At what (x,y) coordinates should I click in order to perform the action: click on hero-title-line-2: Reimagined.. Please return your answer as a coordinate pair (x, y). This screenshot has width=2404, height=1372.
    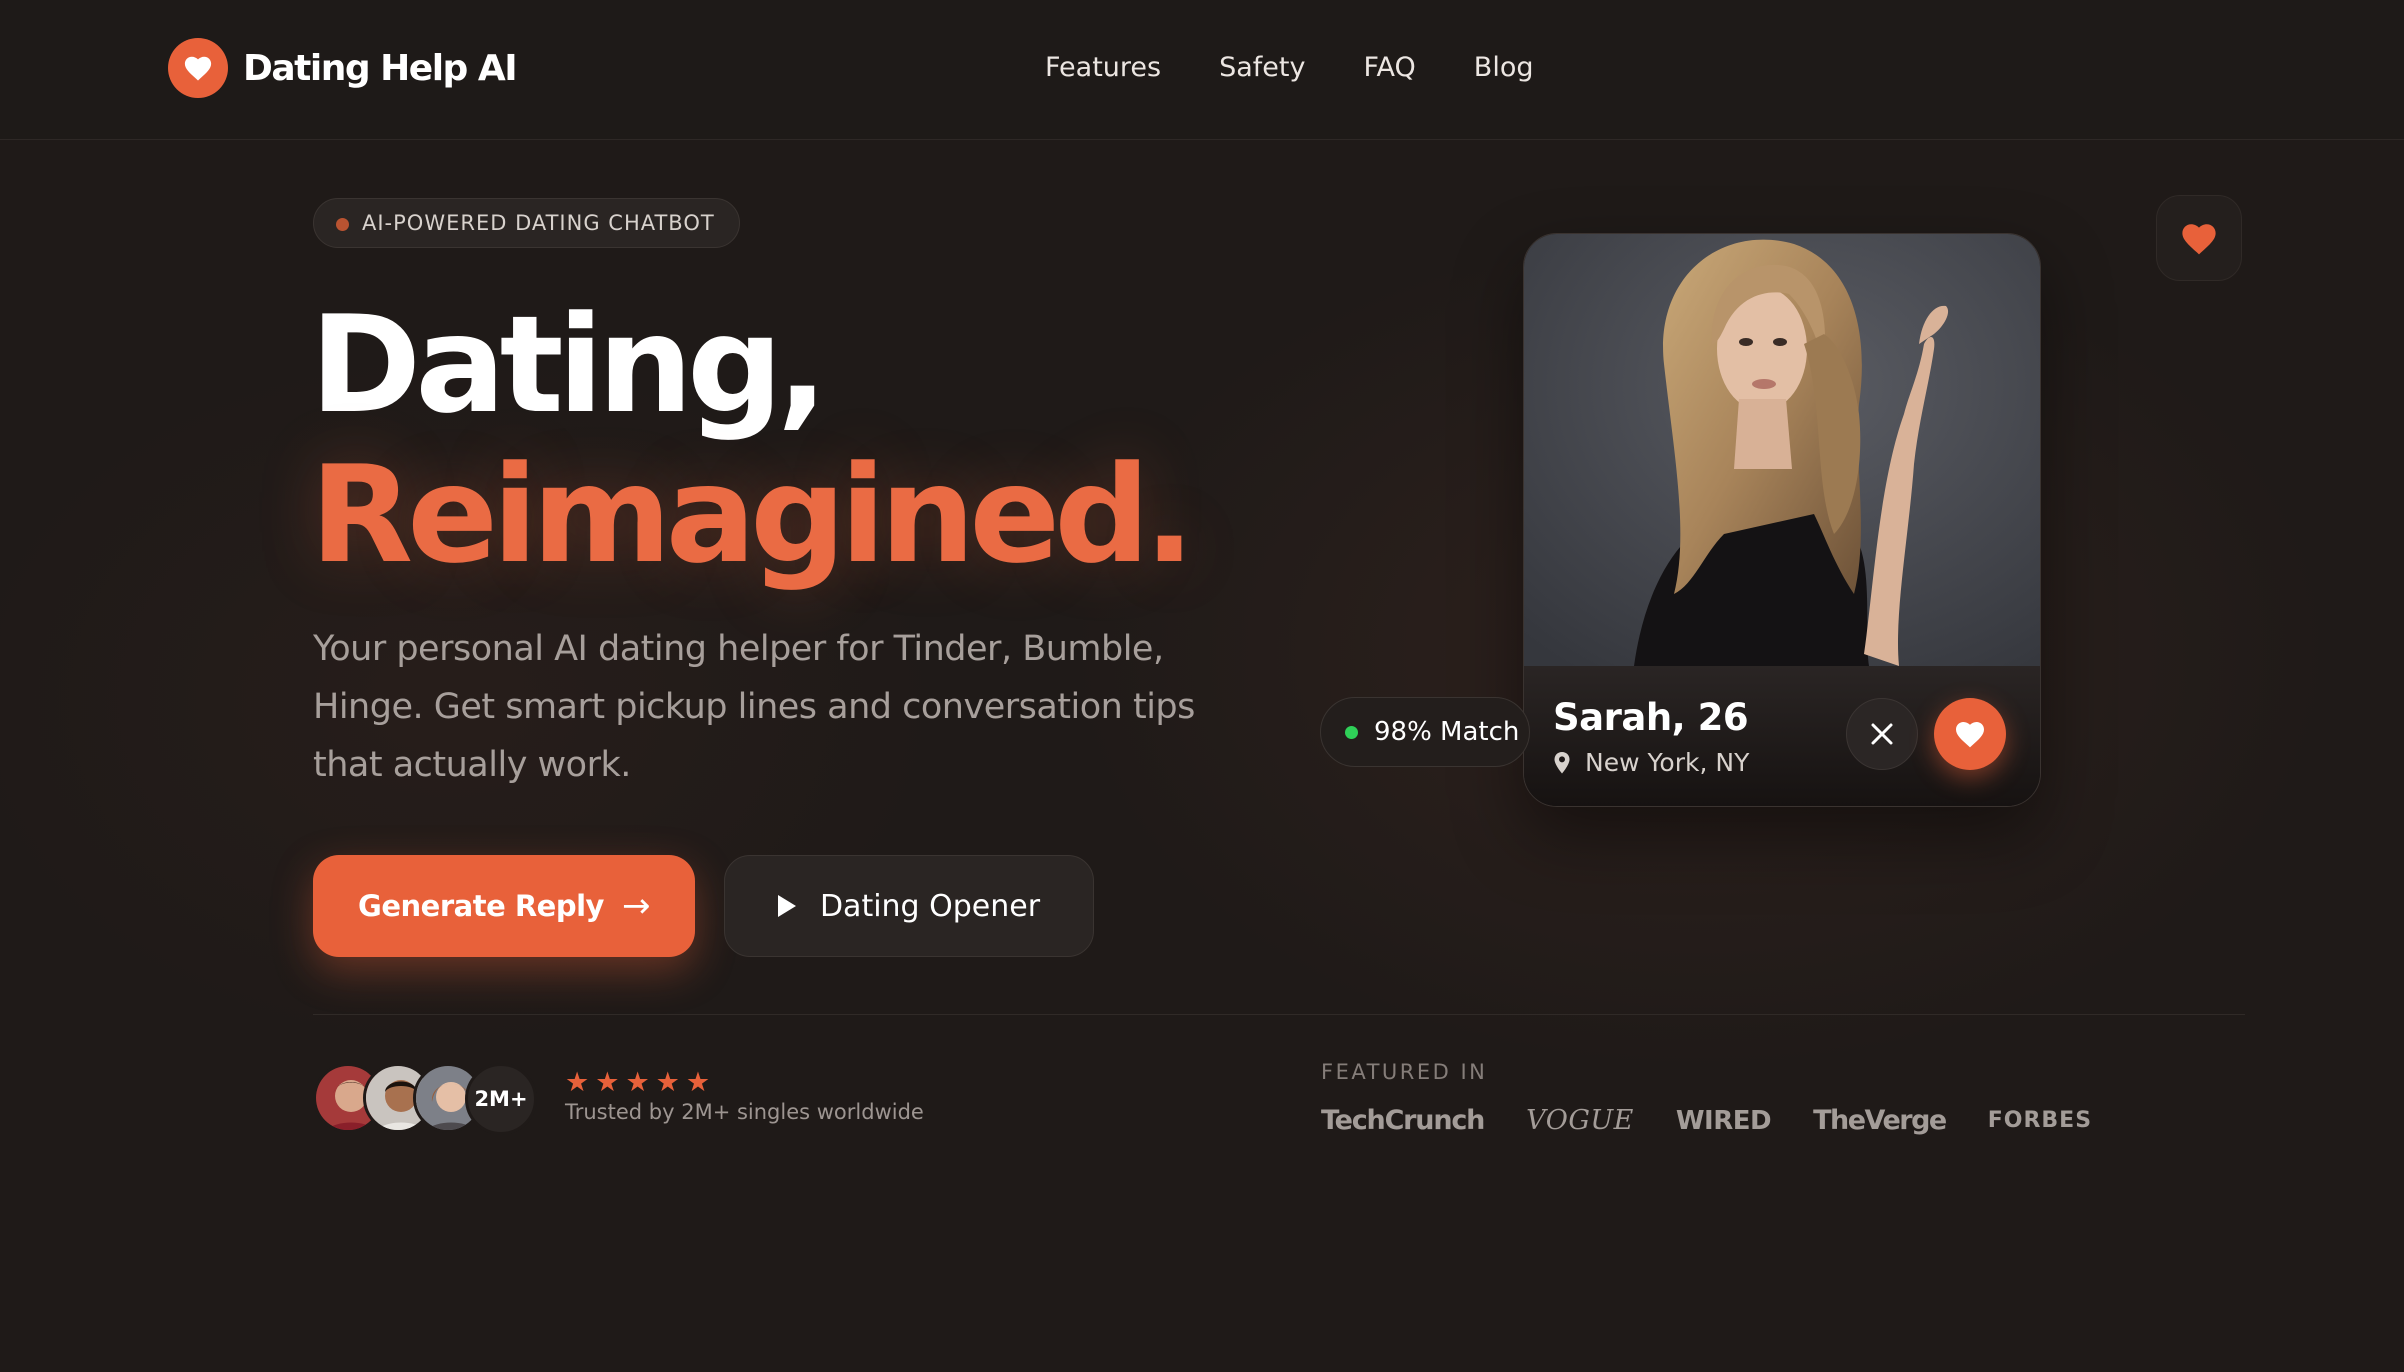
    Looking at the image, I should click on (752, 515).